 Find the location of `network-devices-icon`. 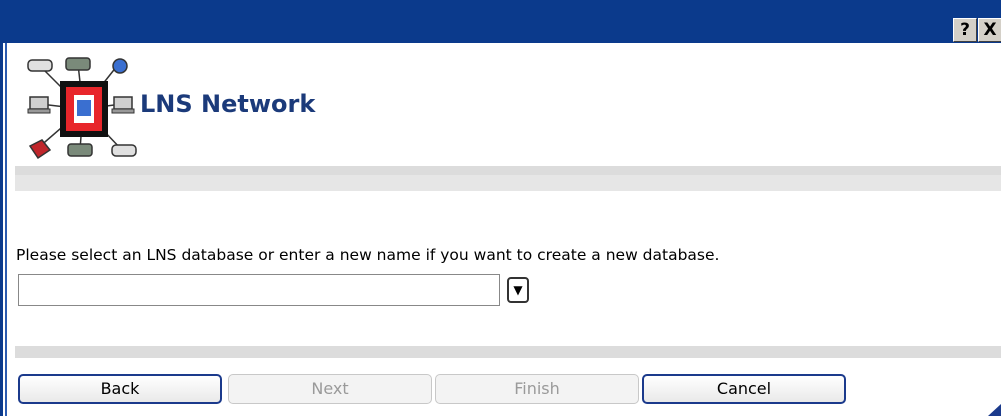

network-devices-icon is located at coordinates (82, 108).